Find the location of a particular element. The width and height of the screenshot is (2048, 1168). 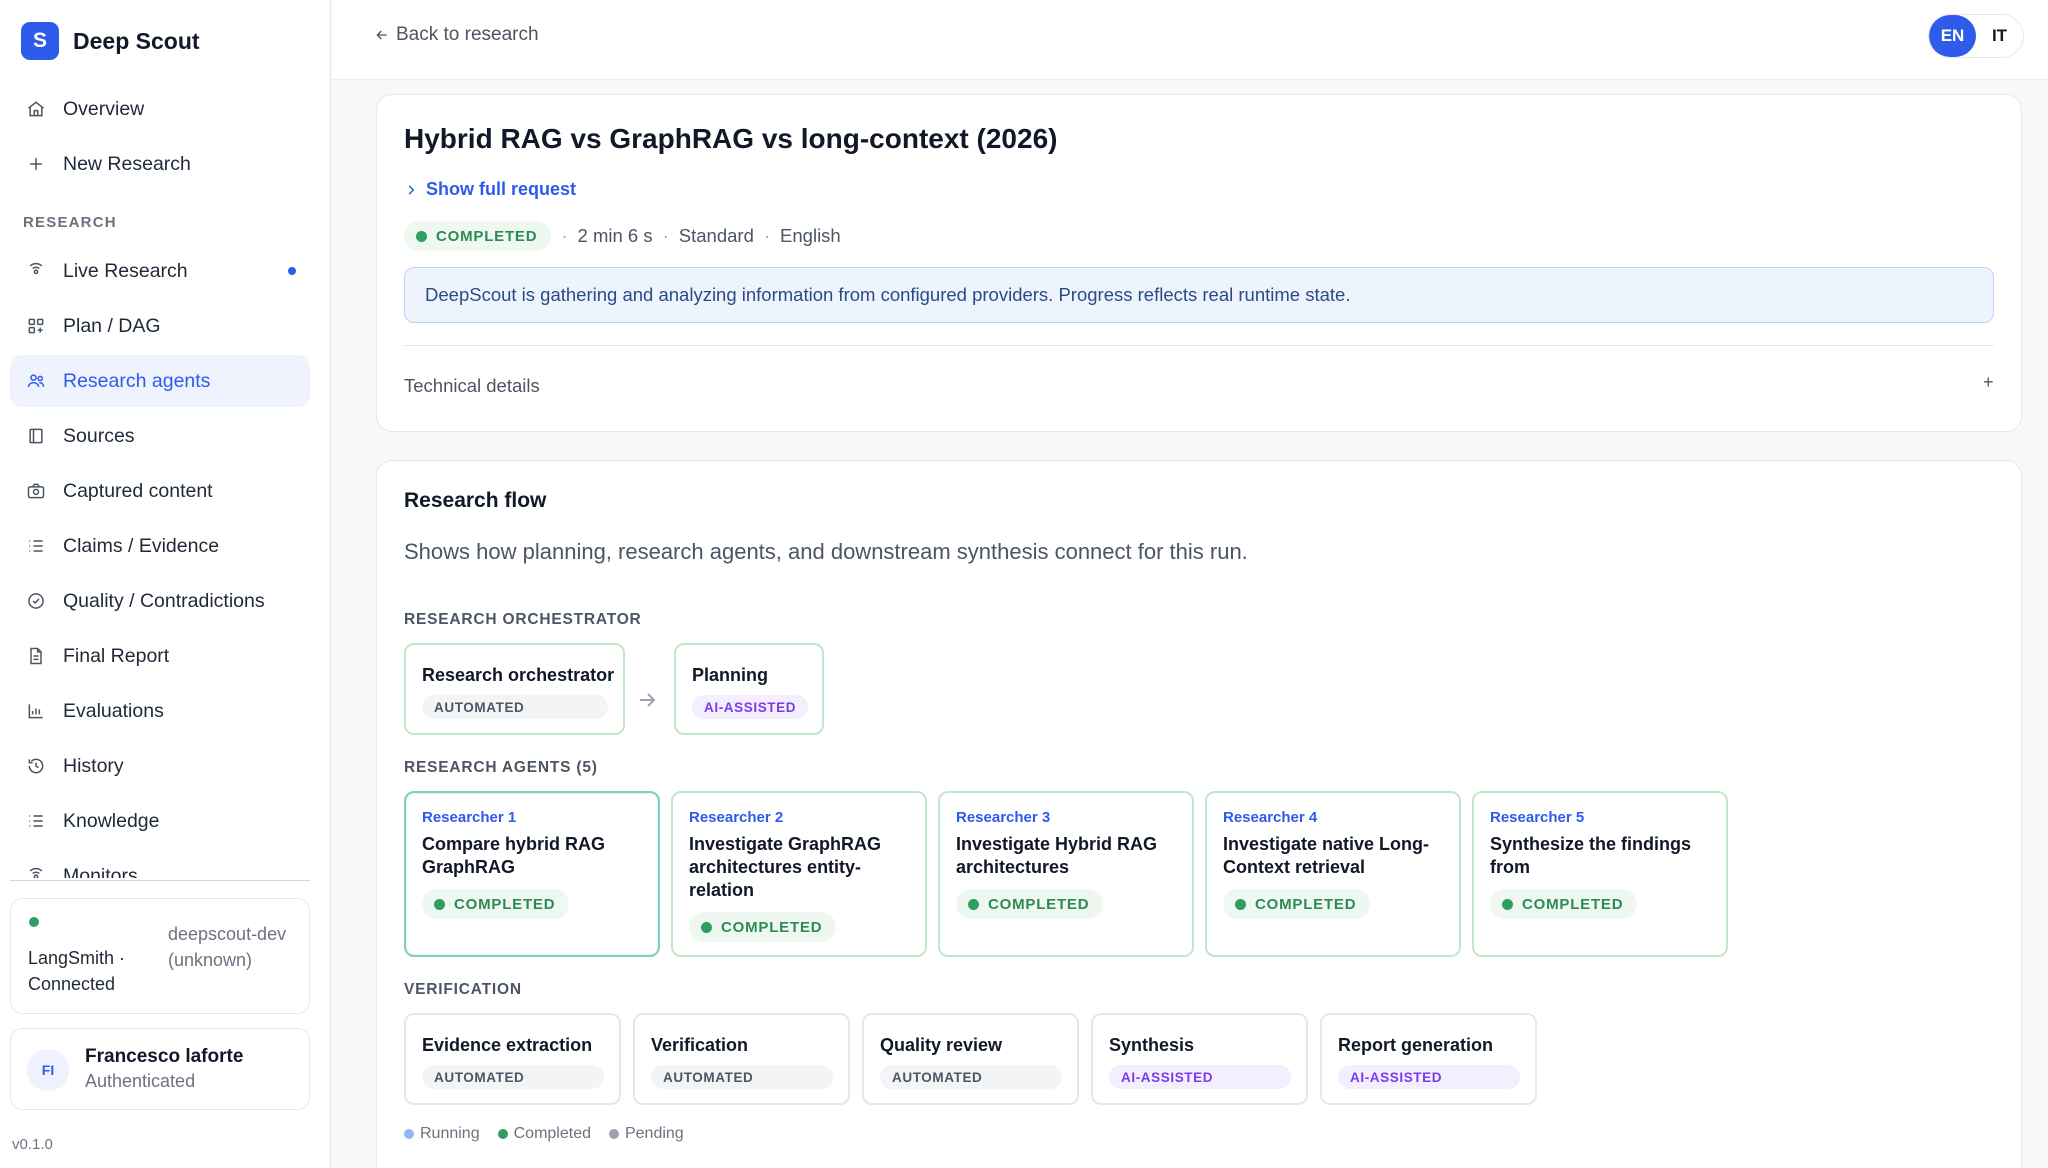

node-tag: AI-ASSISTED is located at coordinates (1429, 1077).